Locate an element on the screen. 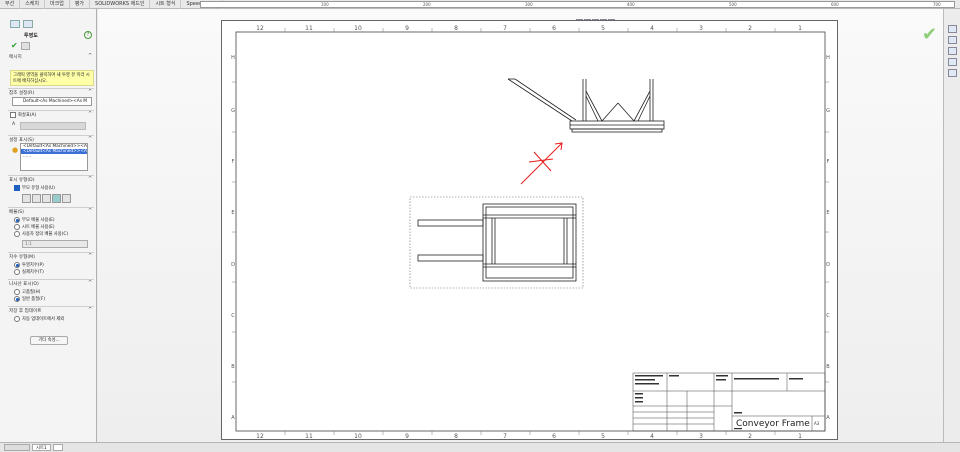 The height and width of the screenshot is (452, 960). ruler-label: 500 is located at coordinates (733, 4).